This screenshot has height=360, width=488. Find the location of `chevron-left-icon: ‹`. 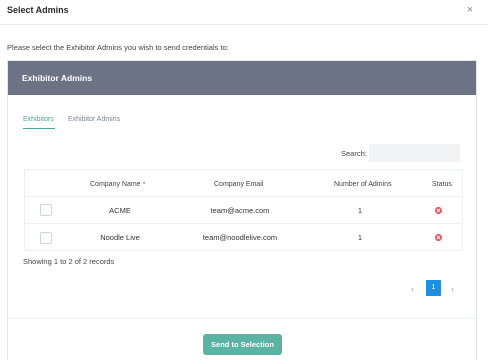

chevron-left-icon: ‹ is located at coordinates (412, 289).